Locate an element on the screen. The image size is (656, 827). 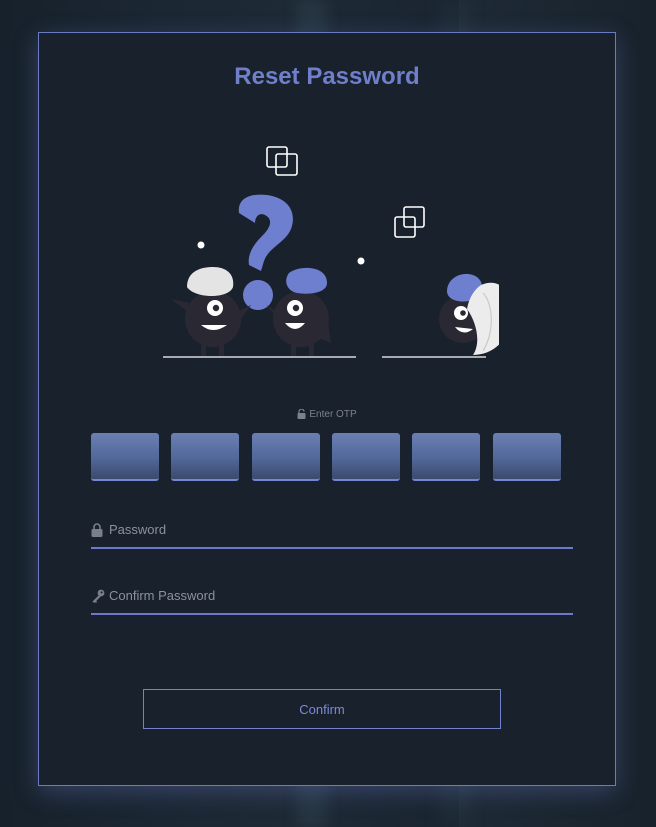
confirm-button: Confirm is located at coordinates (322, 709).